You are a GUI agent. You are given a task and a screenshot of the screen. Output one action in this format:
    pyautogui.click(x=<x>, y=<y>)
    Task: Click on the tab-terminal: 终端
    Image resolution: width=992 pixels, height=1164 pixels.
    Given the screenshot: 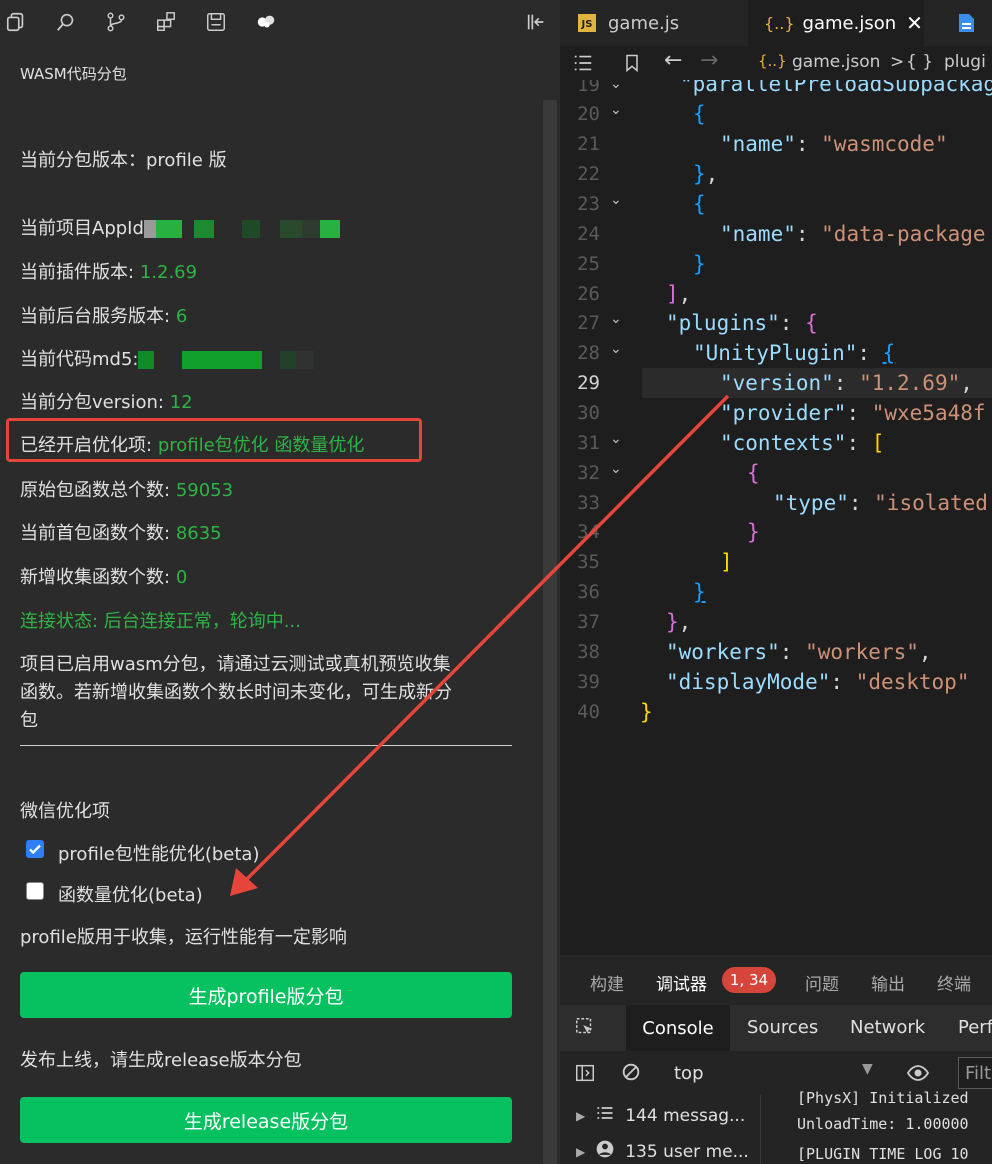 What is the action you would take?
    pyautogui.click(x=954, y=982)
    